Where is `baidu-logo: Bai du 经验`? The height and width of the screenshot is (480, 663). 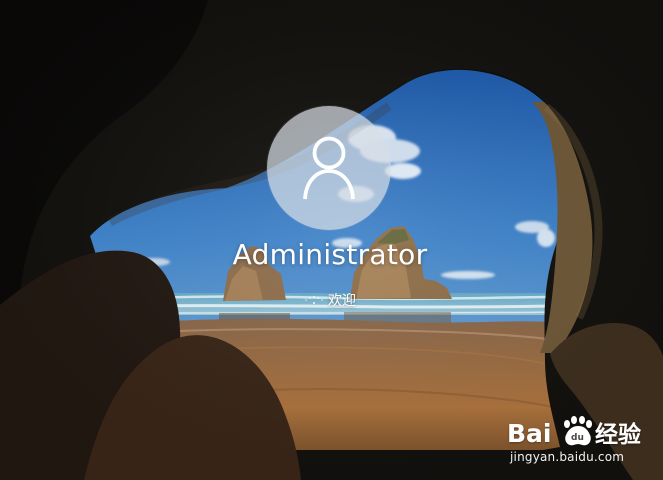
baidu-logo: Bai du 经验 is located at coordinates (574, 432).